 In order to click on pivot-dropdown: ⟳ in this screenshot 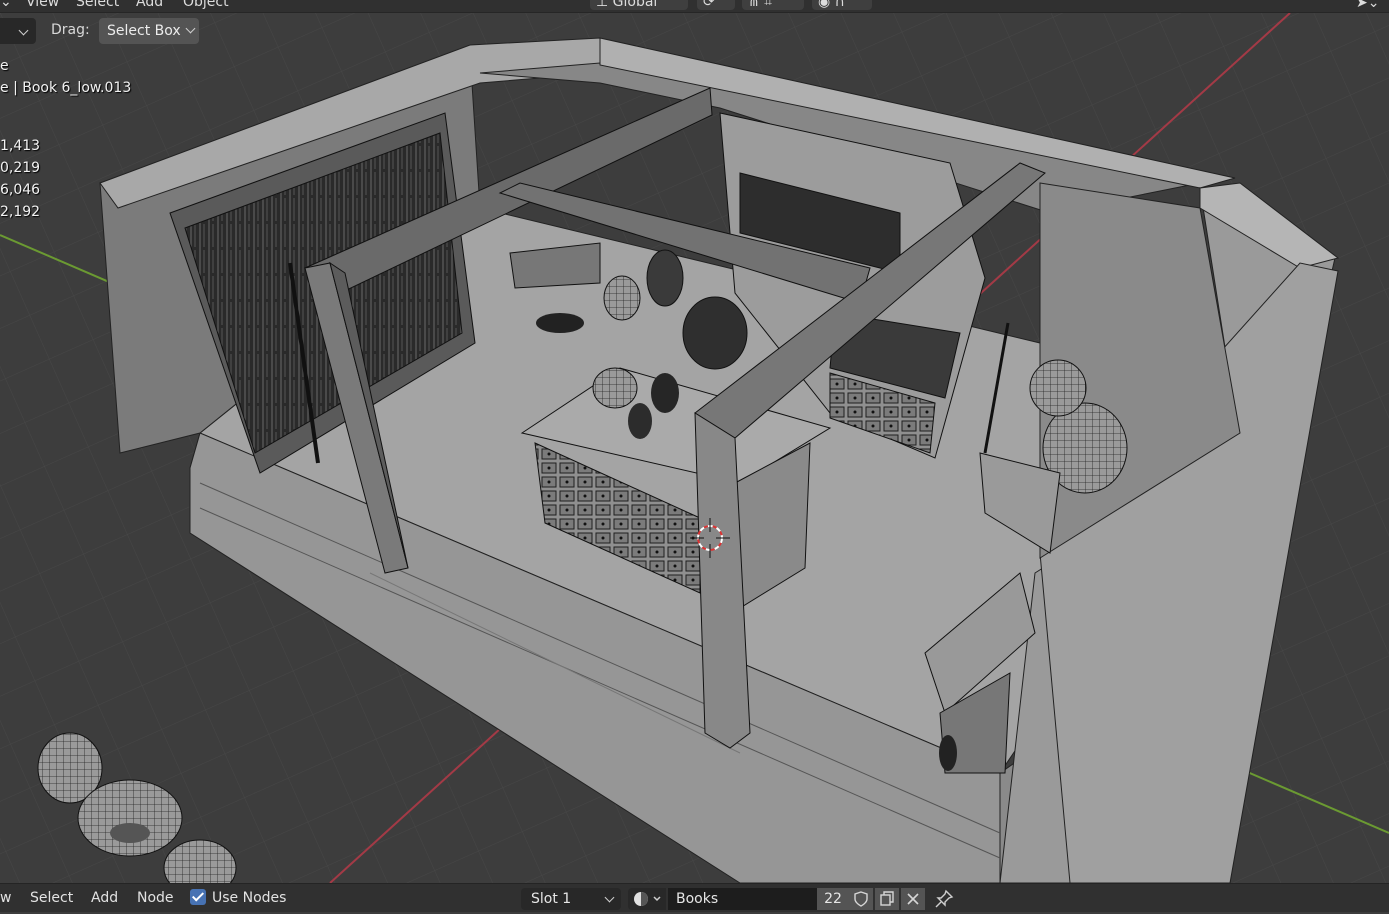, I will do `click(716, 5)`.